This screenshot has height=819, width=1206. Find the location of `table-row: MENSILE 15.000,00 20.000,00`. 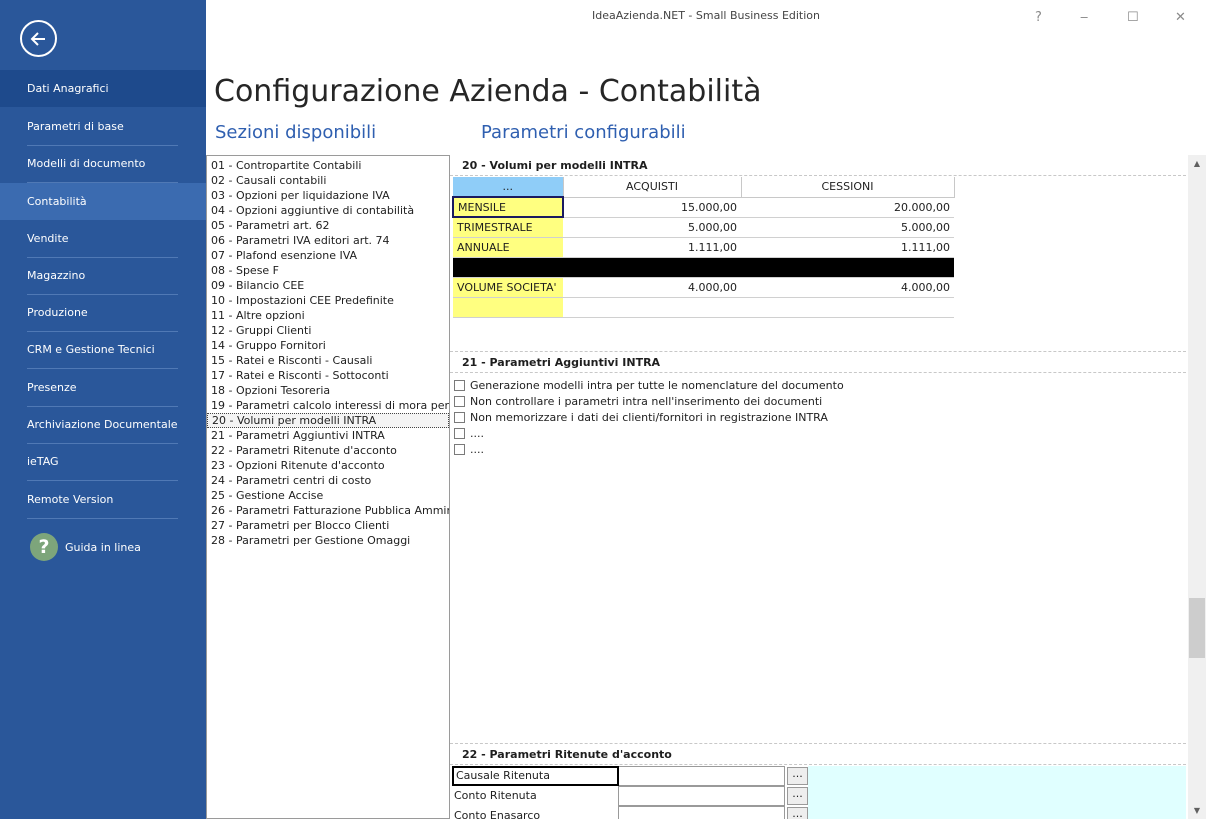

table-row: MENSILE 15.000,00 20.000,00 is located at coordinates (703, 207).